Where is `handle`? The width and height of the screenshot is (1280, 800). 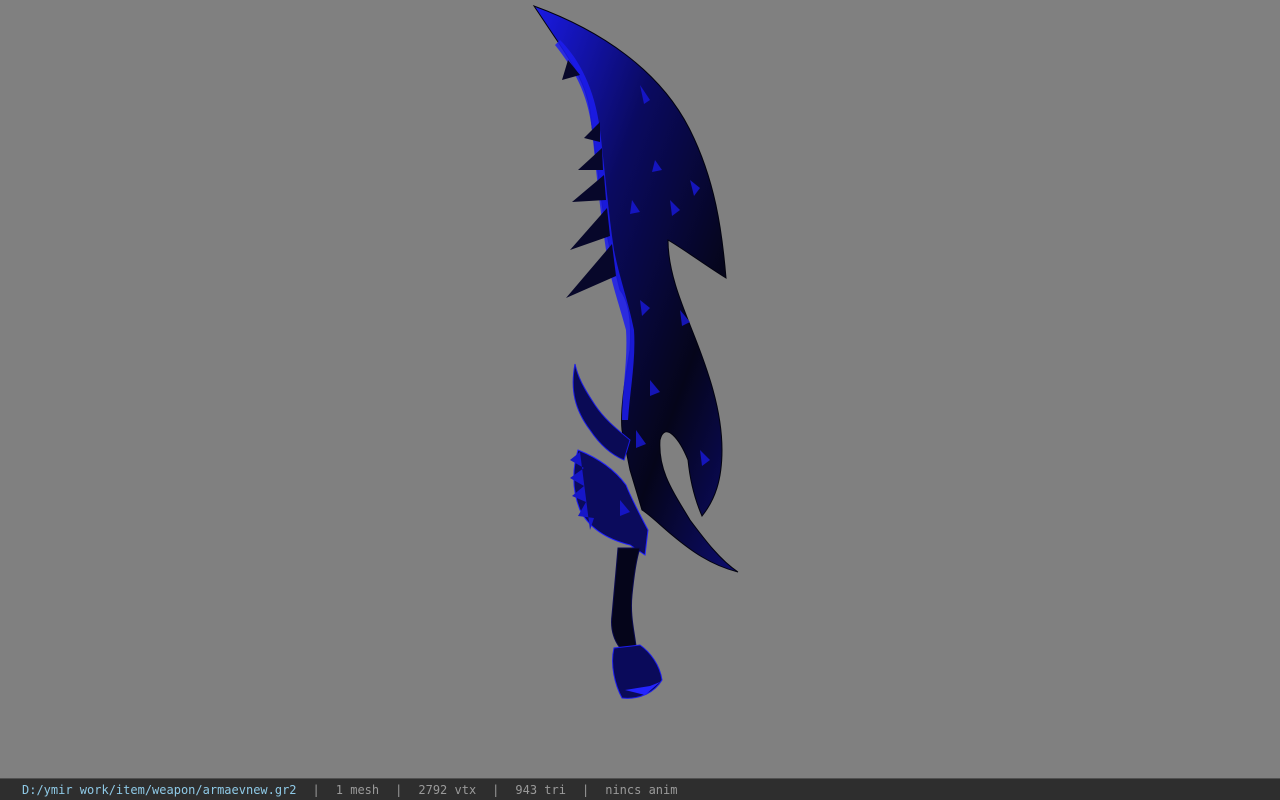
handle is located at coordinates (626, 598).